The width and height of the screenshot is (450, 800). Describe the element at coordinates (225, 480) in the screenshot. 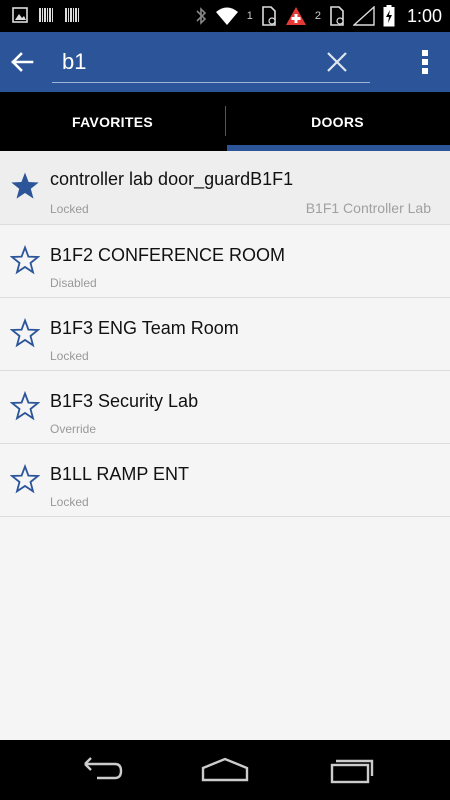

I see `list-item: B1LL RAMP ENT Locked` at that location.